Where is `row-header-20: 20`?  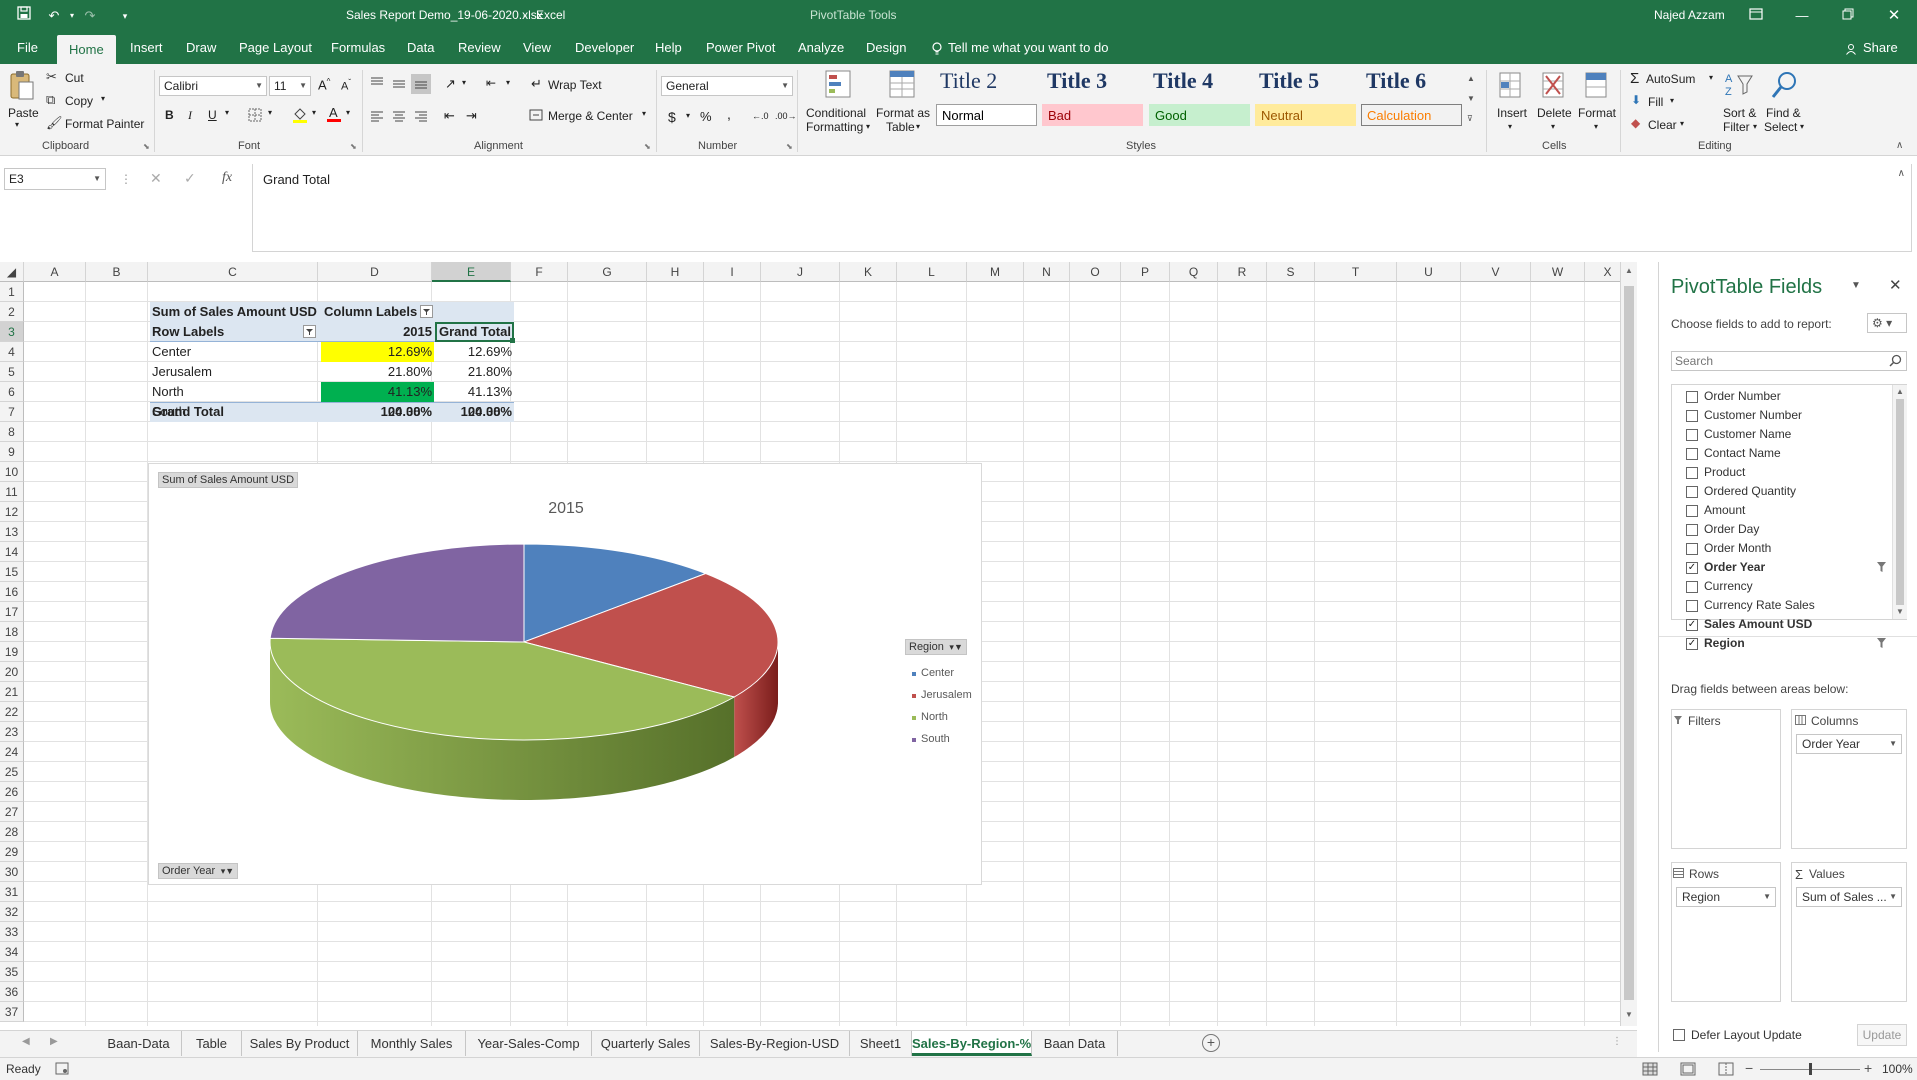 row-header-20: 20 is located at coordinates (12, 672).